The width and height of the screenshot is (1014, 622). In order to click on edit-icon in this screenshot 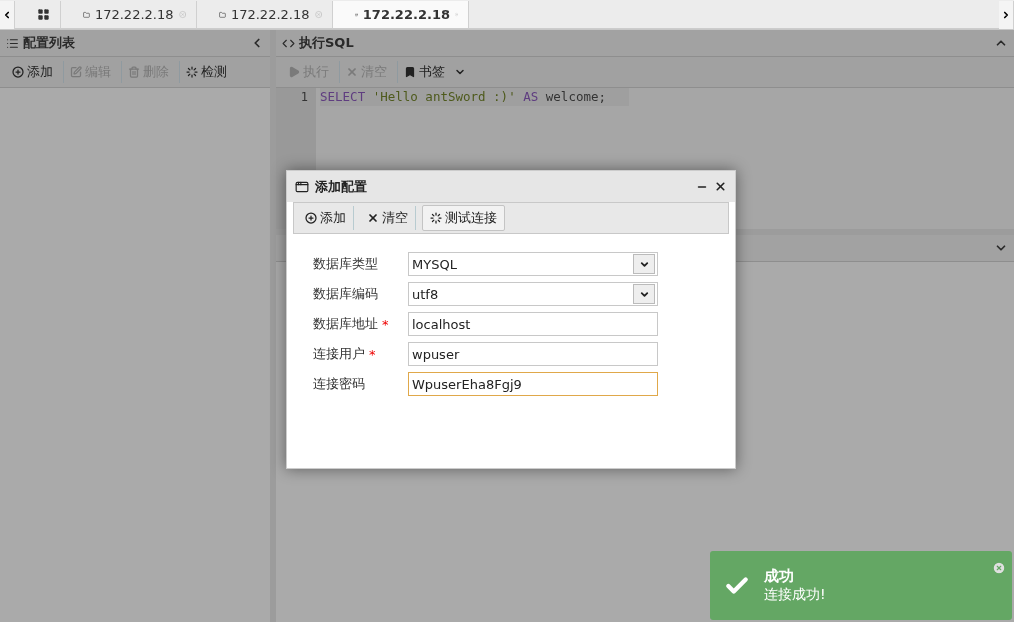, I will do `click(76, 72)`.